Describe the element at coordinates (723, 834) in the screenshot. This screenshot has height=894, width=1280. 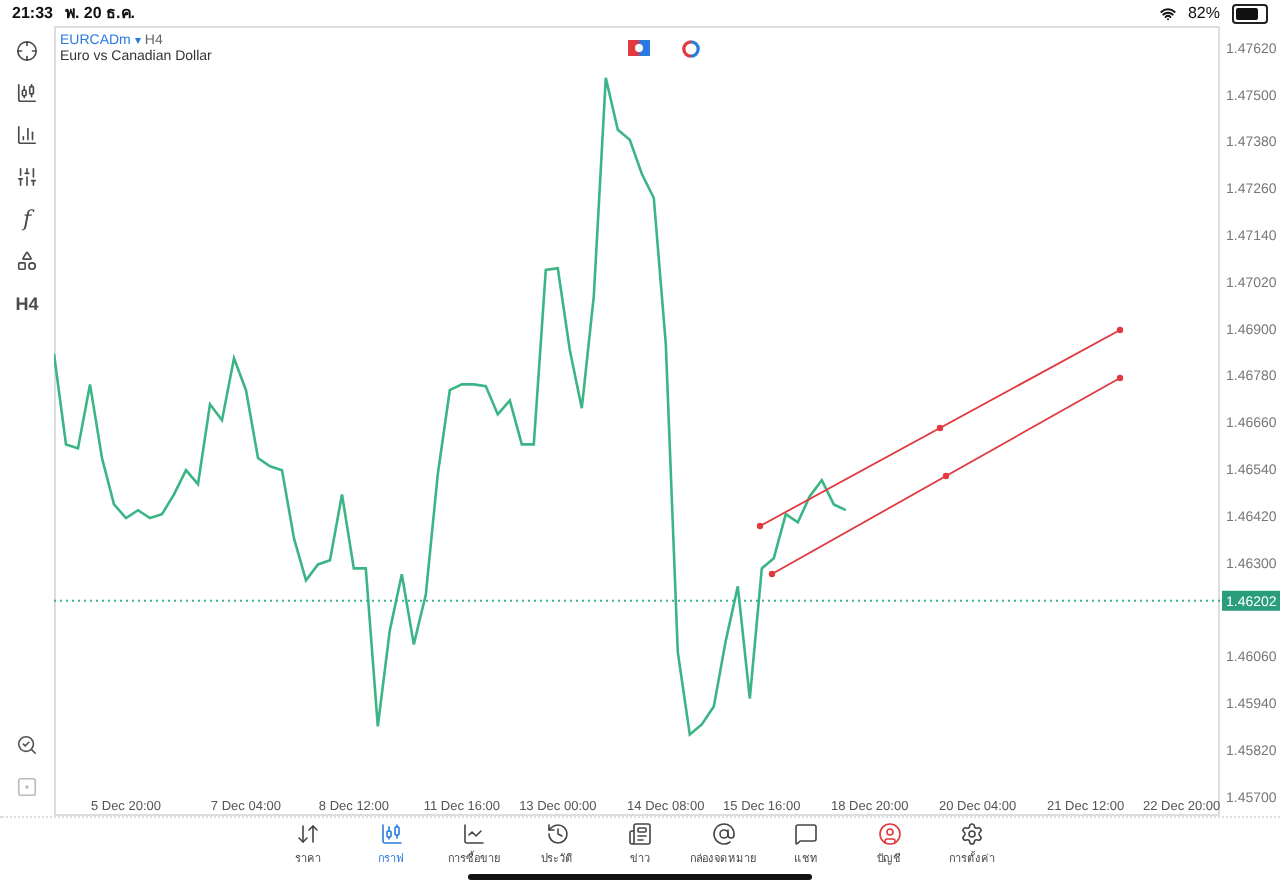
I see `at-sign-icon` at that location.